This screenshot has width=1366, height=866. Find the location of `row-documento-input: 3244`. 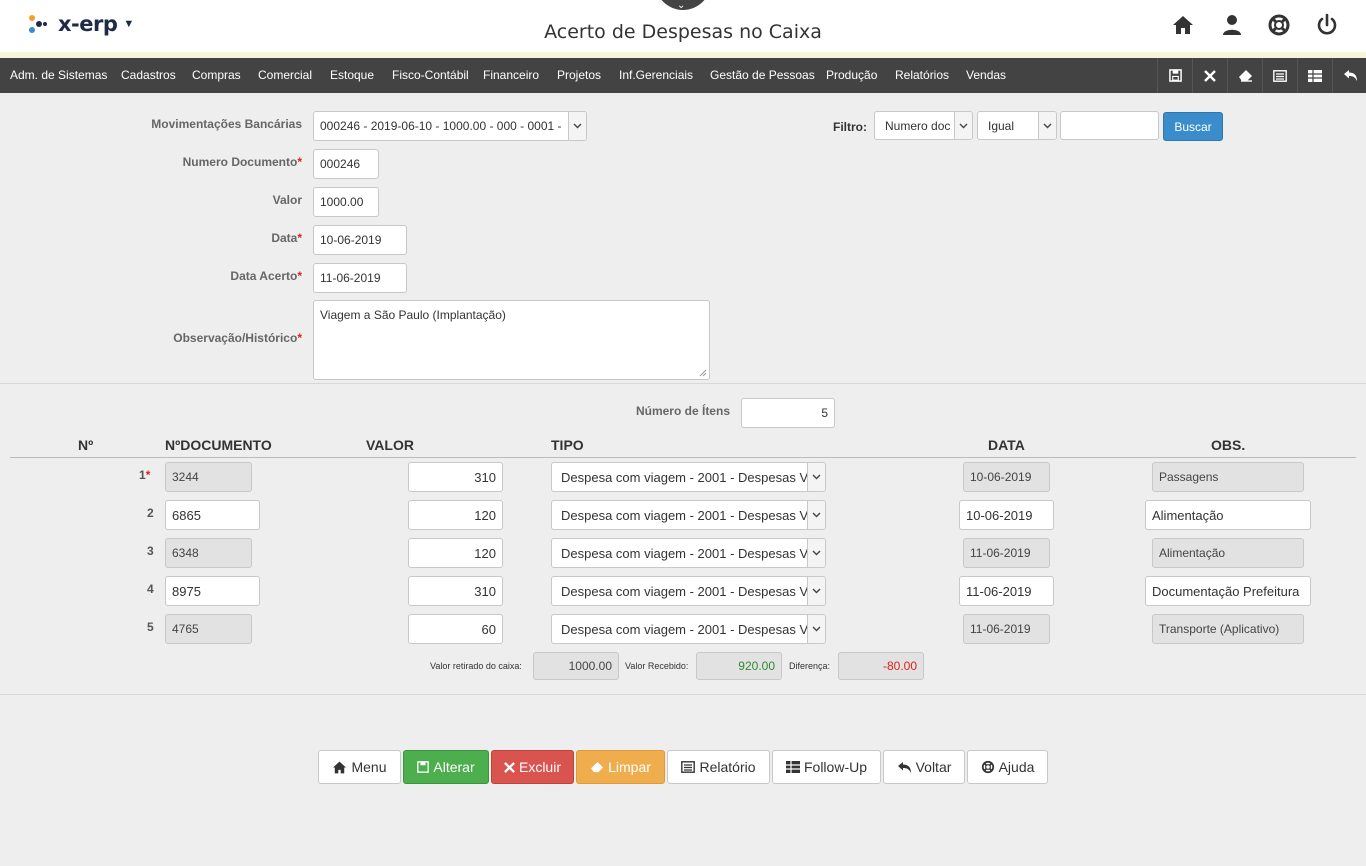

row-documento-input: 3244 is located at coordinates (208, 477).